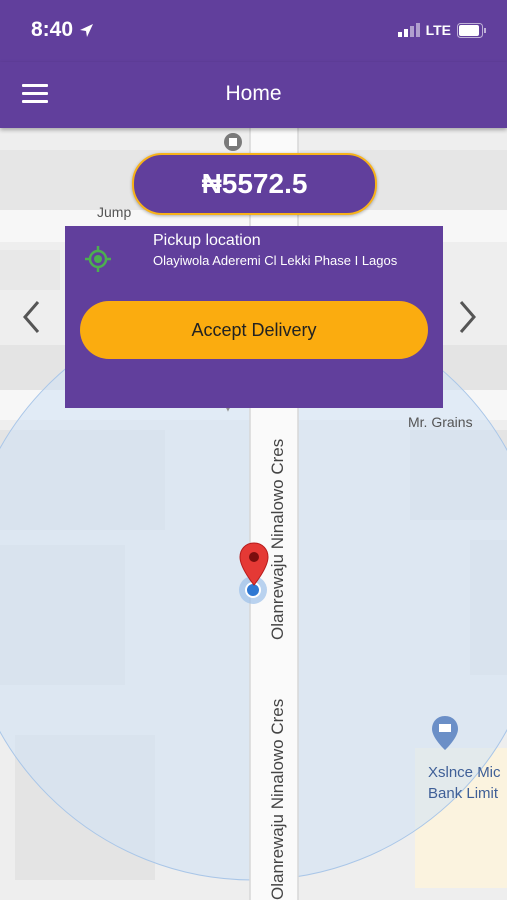 The image size is (507, 900). What do you see at coordinates (277, 539) in the screenshot?
I see `street-label-top: Olanrewaju Ninalowo Cres` at bounding box center [277, 539].